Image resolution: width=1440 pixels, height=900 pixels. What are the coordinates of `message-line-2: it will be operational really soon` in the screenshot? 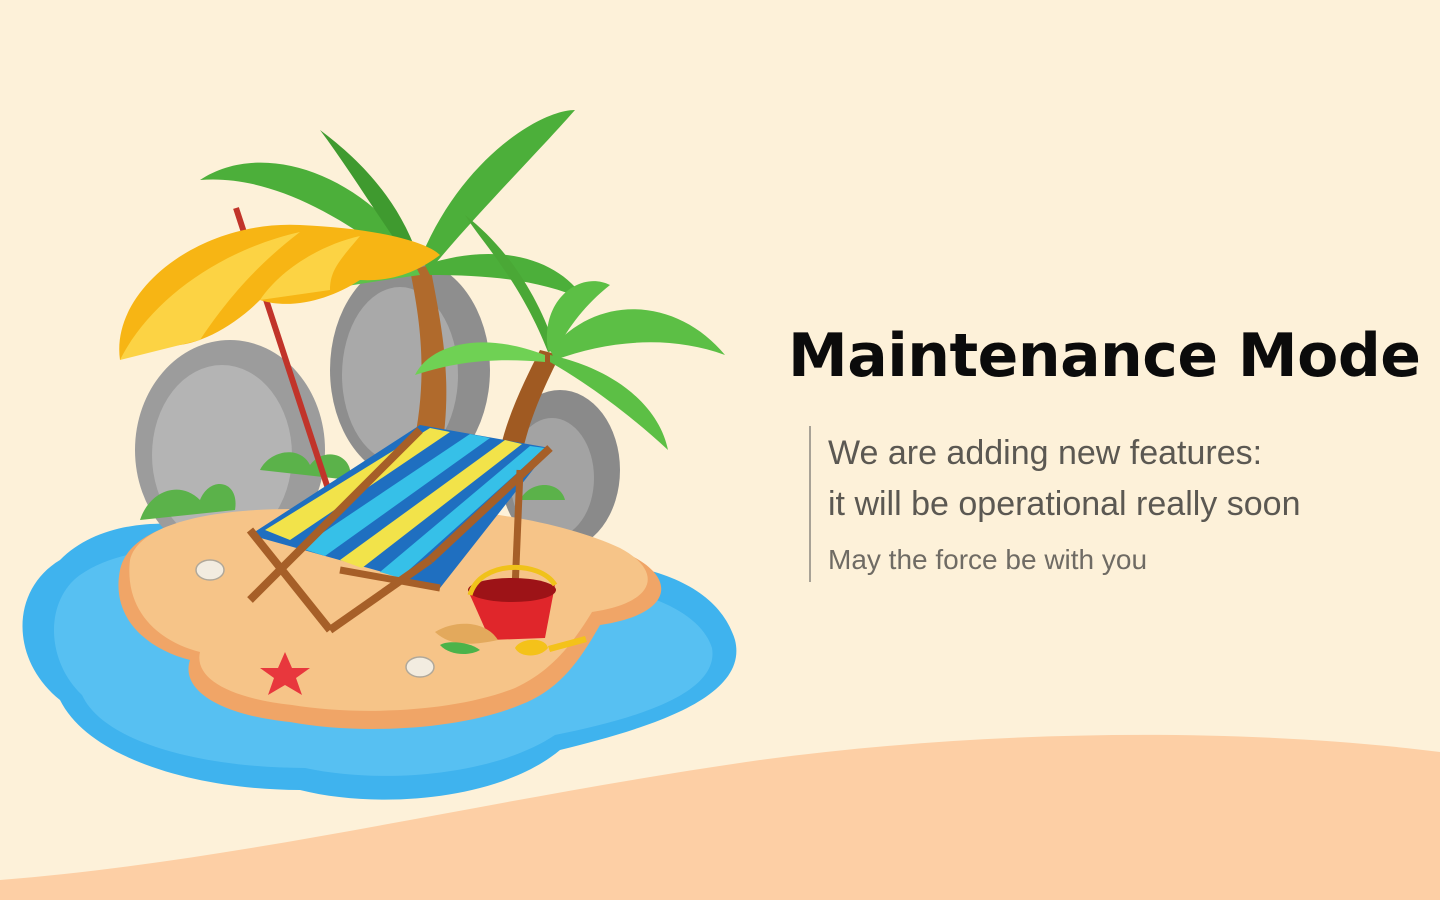 It's located at (1064, 504).